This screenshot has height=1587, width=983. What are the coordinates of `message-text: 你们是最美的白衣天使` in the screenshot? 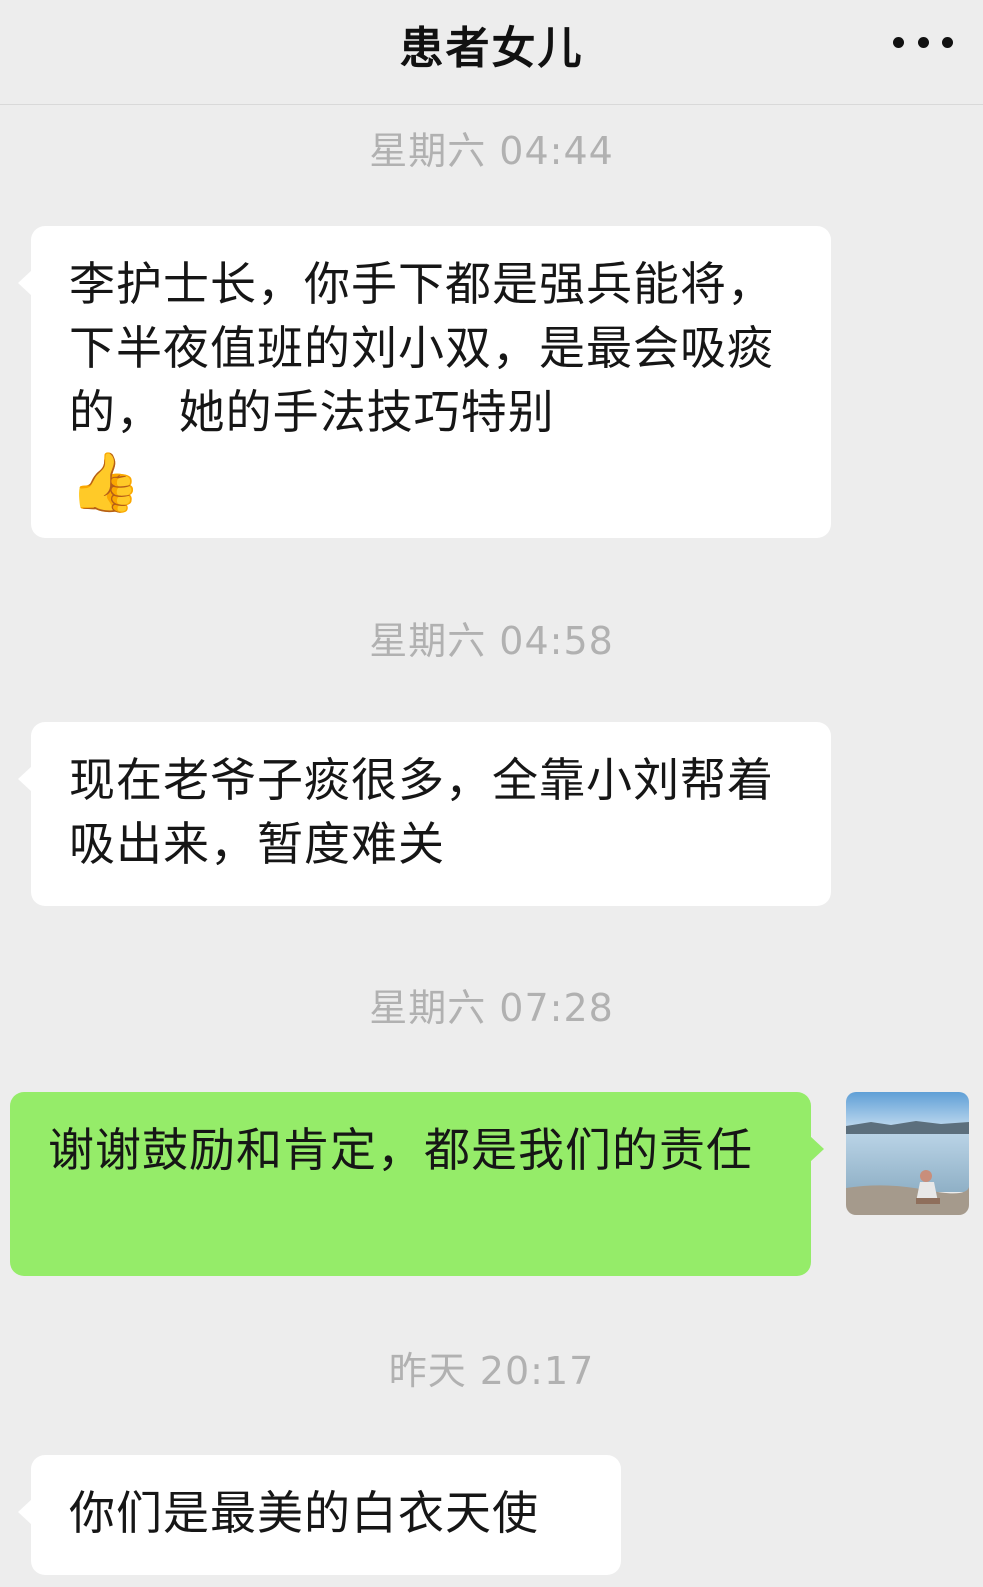 It's located at (304, 1513).